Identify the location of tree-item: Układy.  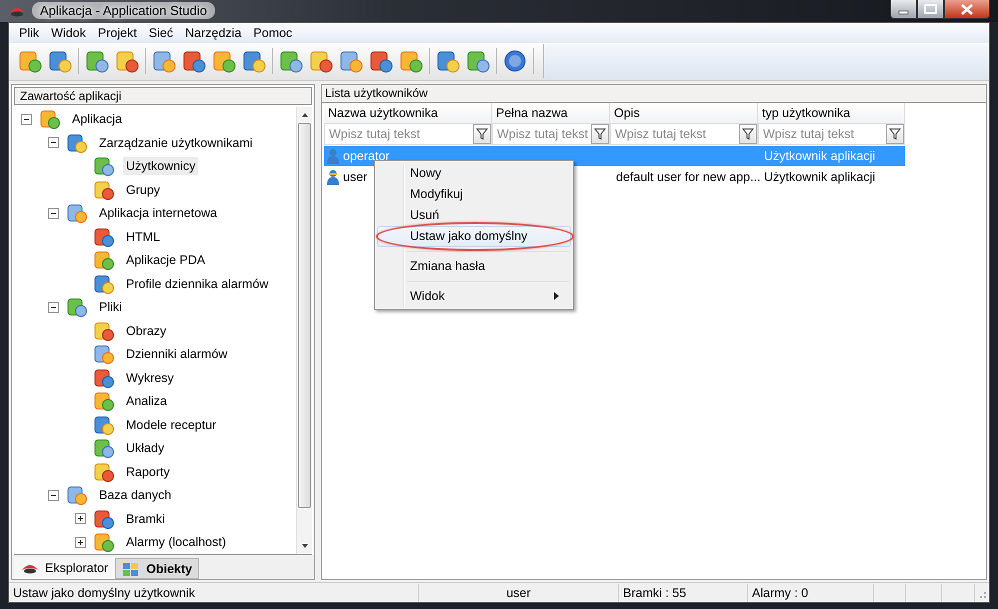
(155, 448).